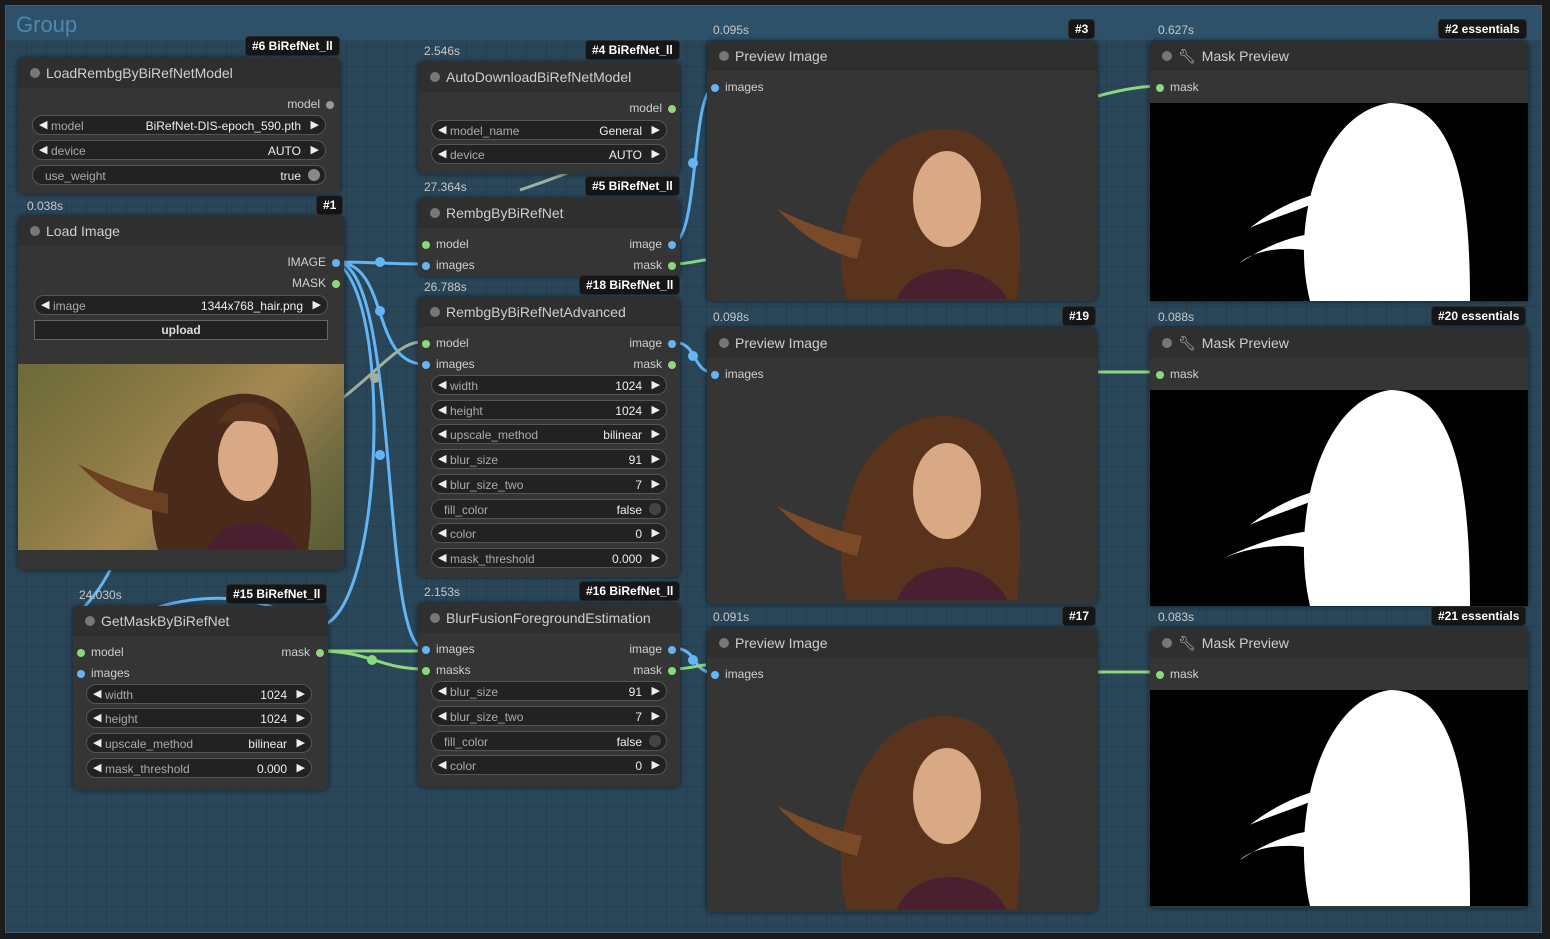 The height and width of the screenshot is (939, 1550). What do you see at coordinates (313, 262) in the screenshot?
I see `output-slot-image: IMAGE` at bounding box center [313, 262].